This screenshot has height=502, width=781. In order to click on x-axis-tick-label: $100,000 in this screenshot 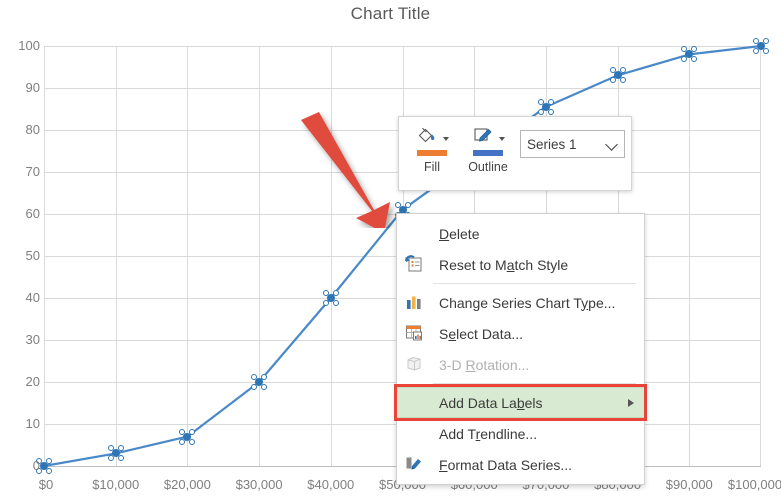, I will do `click(754, 484)`.